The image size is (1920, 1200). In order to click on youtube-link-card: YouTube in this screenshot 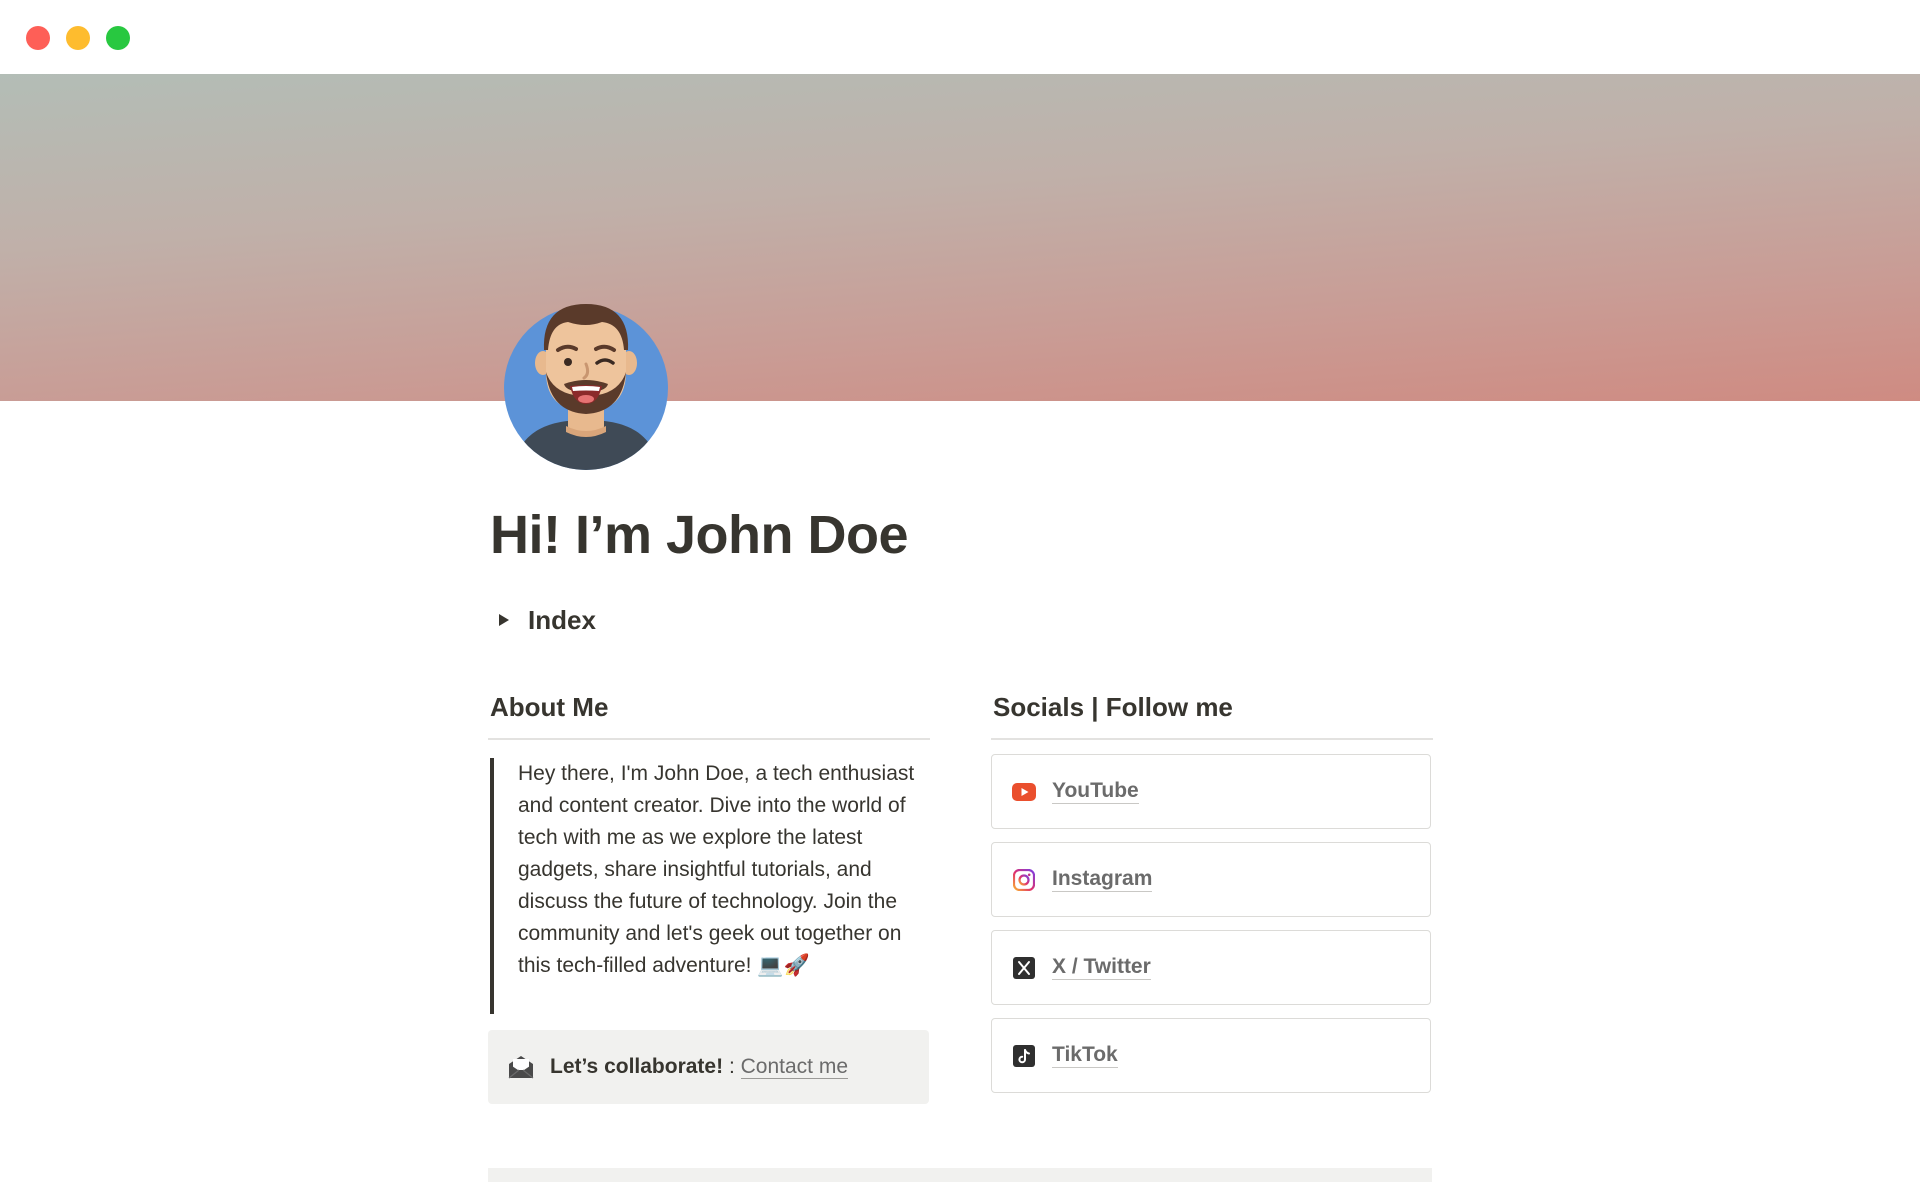, I will do `click(1211, 791)`.